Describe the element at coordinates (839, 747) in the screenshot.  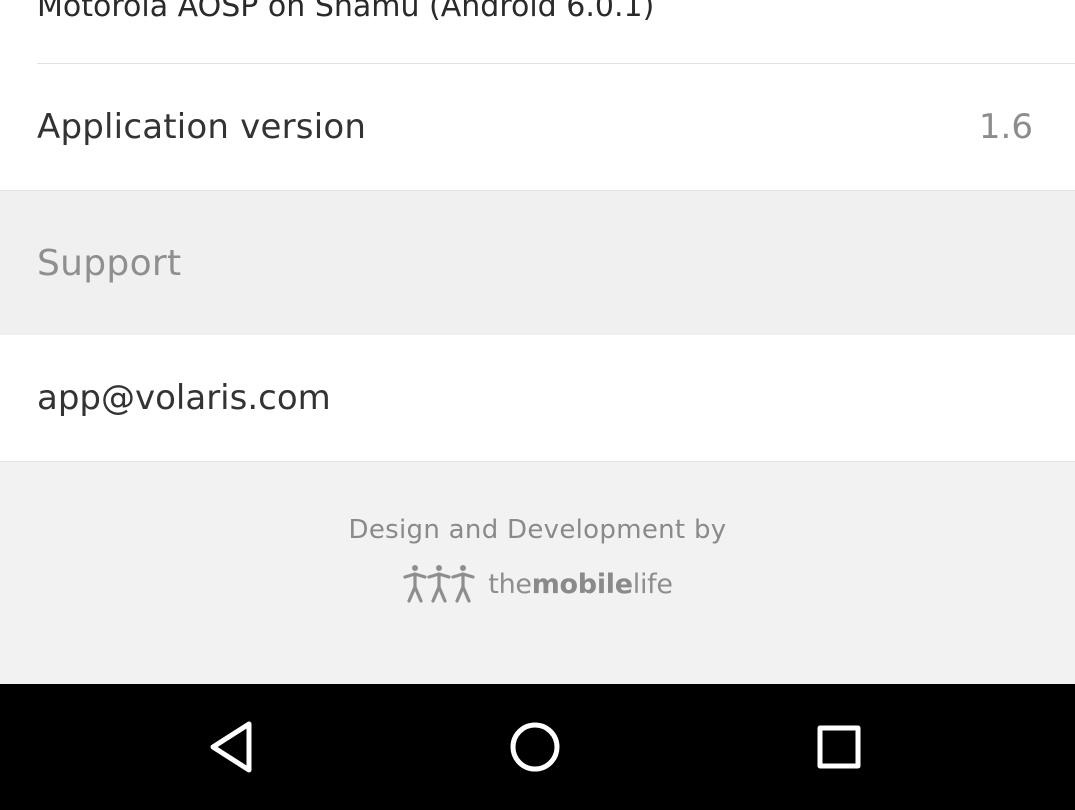
I see `recents-square-icon` at that location.